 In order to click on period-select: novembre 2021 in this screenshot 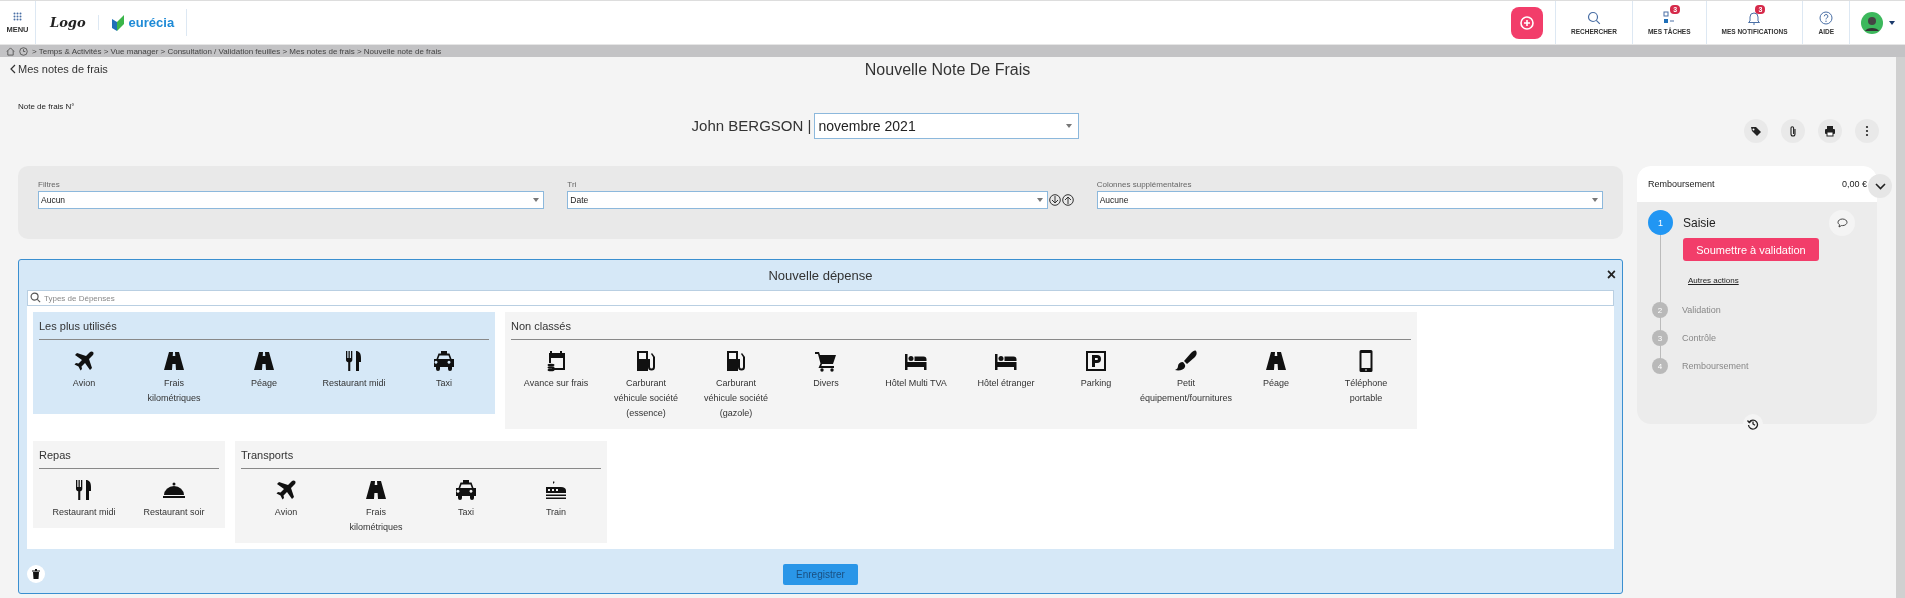, I will do `click(947, 125)`.